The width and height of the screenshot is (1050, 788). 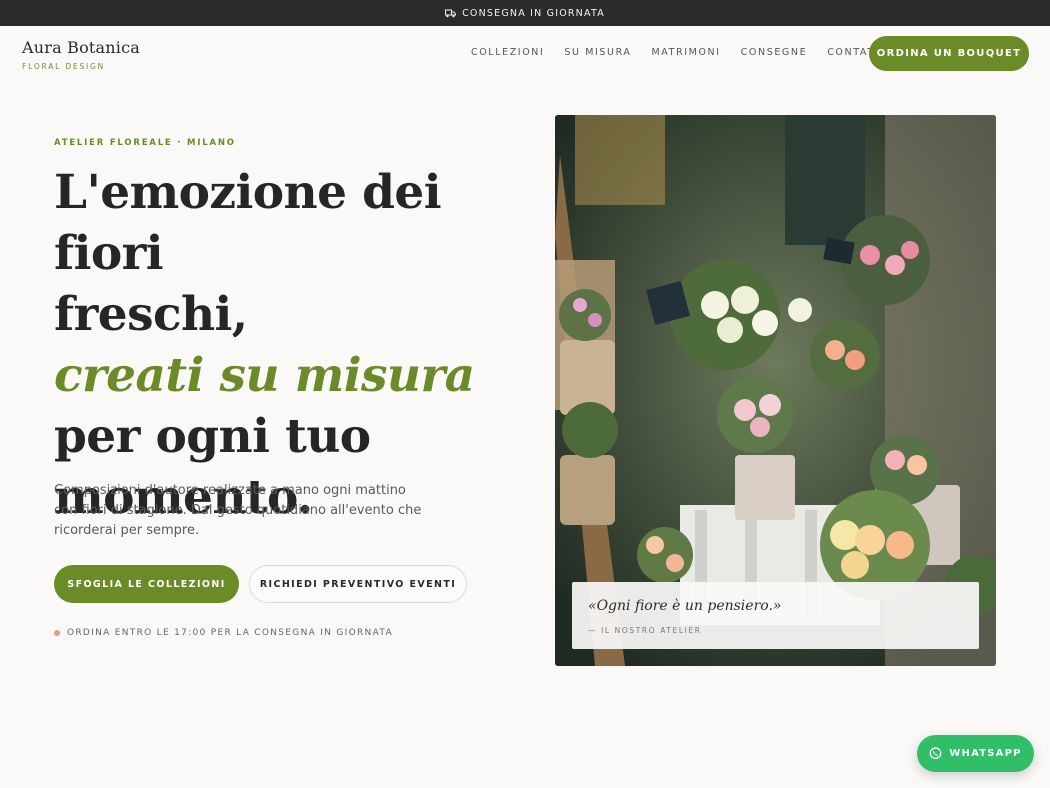 What do you see at coordinates (248, 223) in the screenshot?
I see `headline-line-1: L'emozione dei fiori` at bounding box center [248, 223].